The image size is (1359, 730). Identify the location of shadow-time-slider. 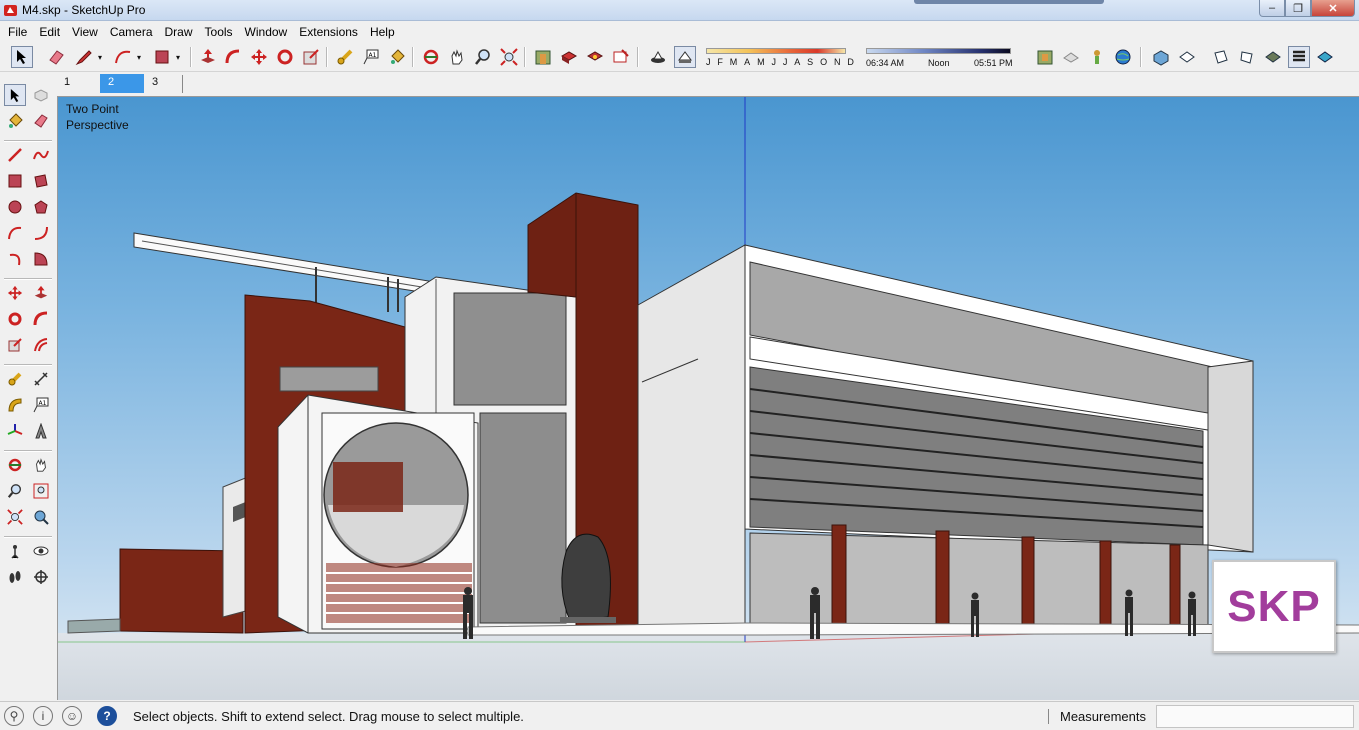
(938, 51).